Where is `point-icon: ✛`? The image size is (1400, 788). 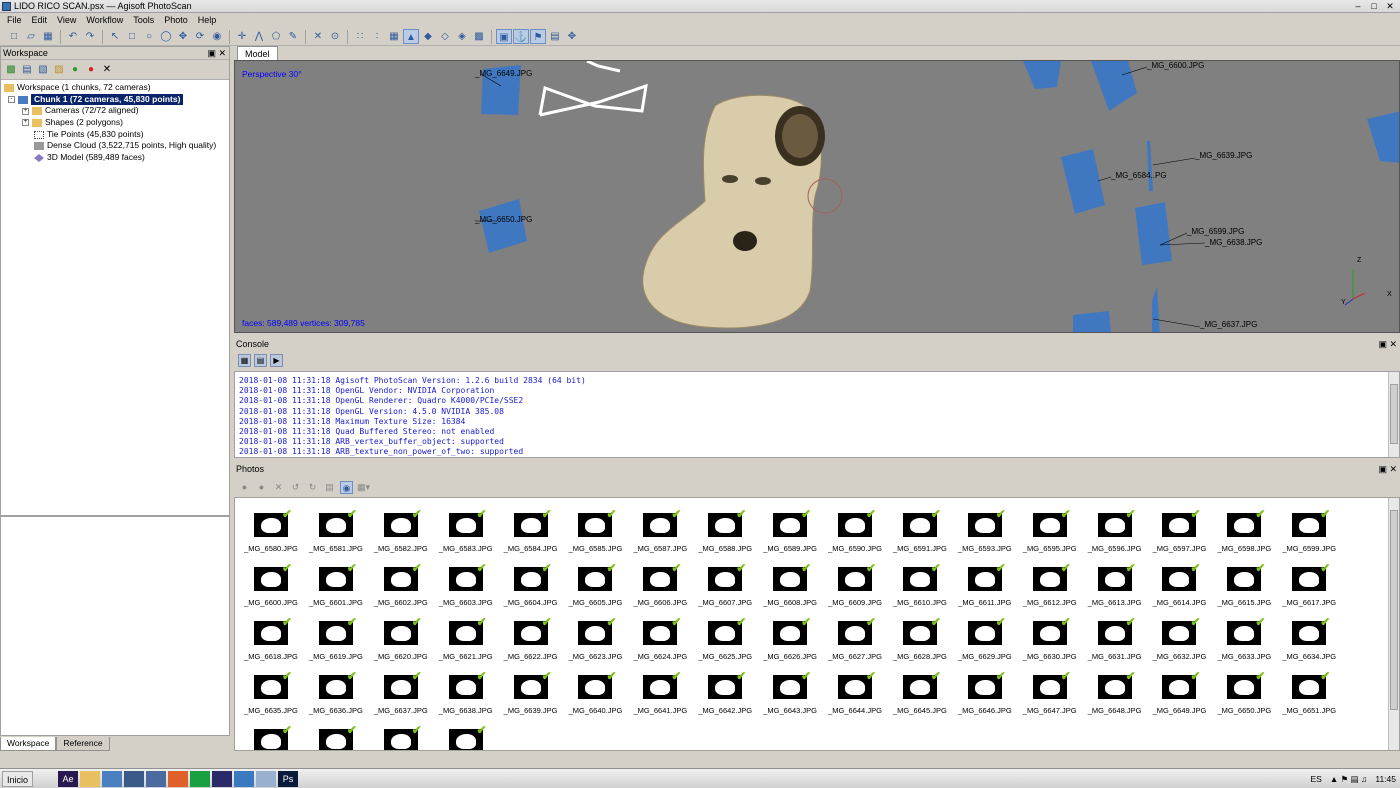 point-icon: ✛ is located at coordinates (242, 36).